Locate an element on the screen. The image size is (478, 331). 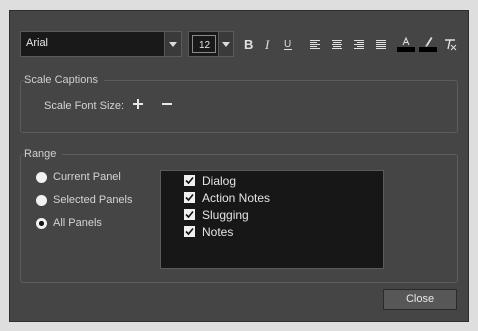
font-family-dropdown-button is located at coordinates (172, 44).